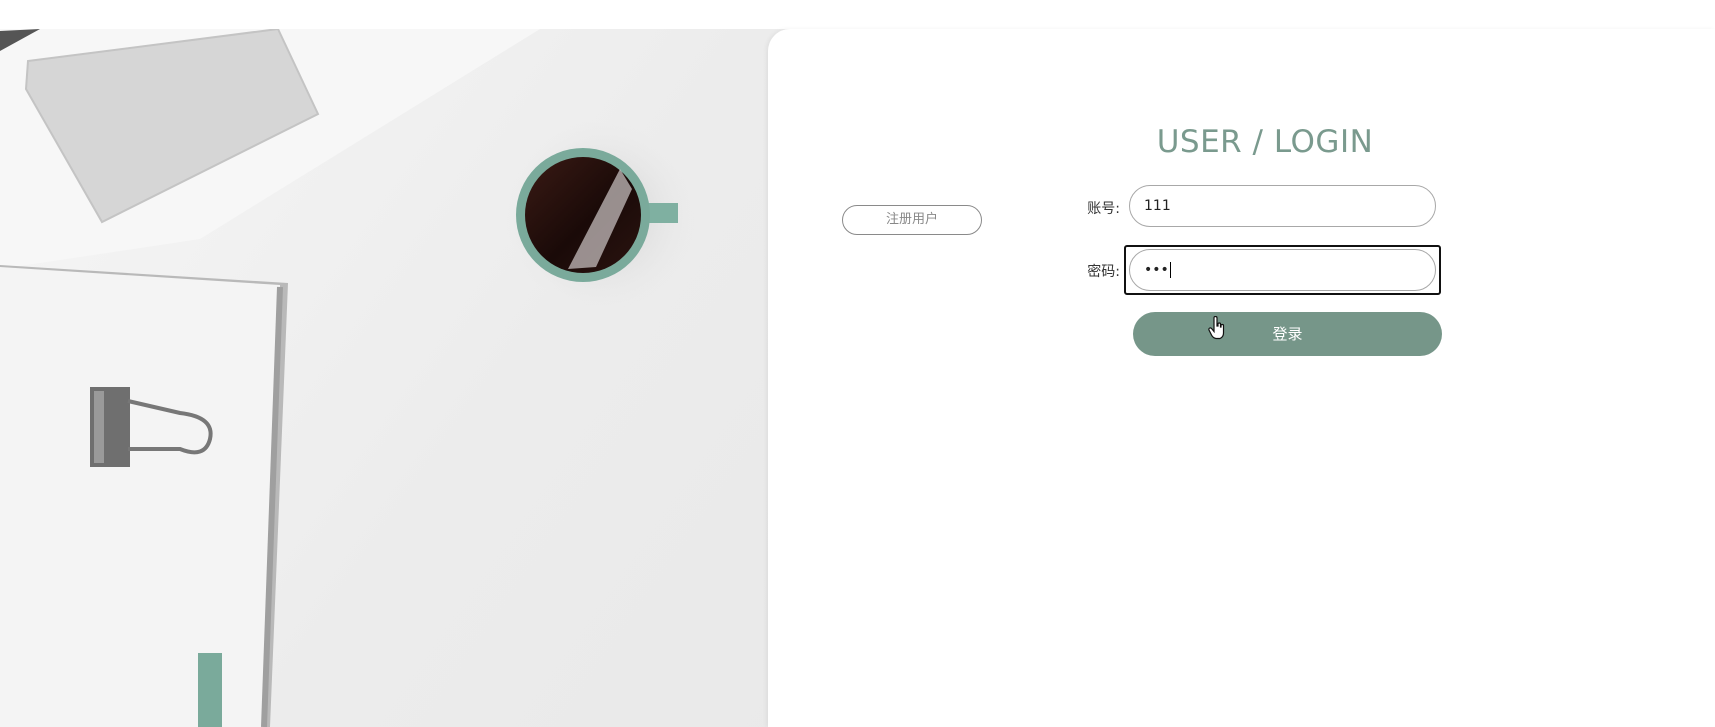 This screenshot has width=1715, height=727. I want to click on account-value: 111, so click(1157, 206).